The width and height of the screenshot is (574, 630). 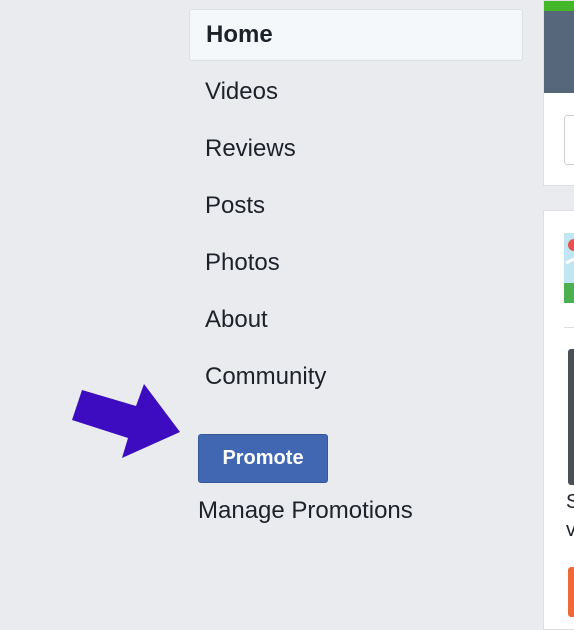 I want to click on nav-item-reviews: Reviews, so click(x=356, y=149).